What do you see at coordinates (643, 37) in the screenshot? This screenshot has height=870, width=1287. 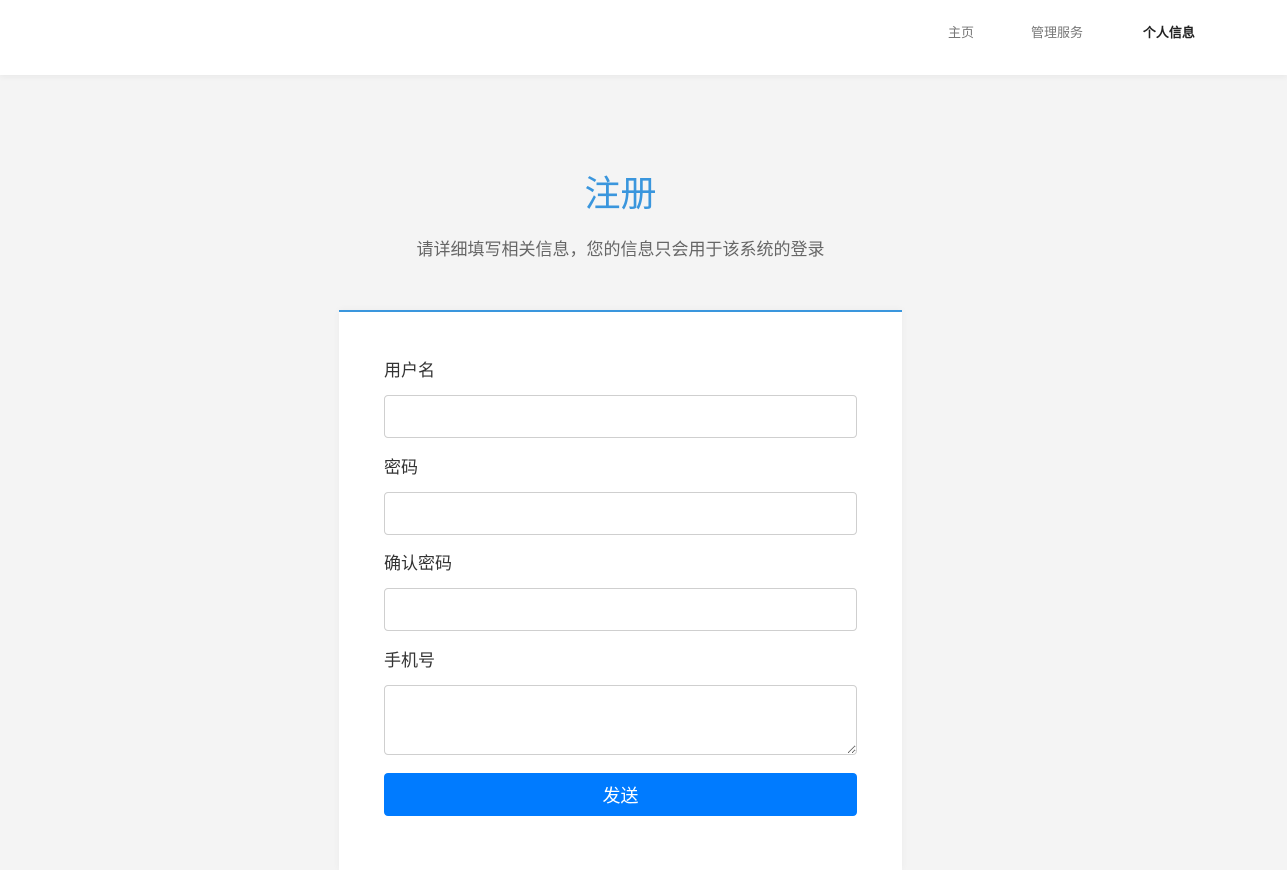 I see `top-navbar: 主页 管理服务 个人信息` at bounding box center [643, 37].